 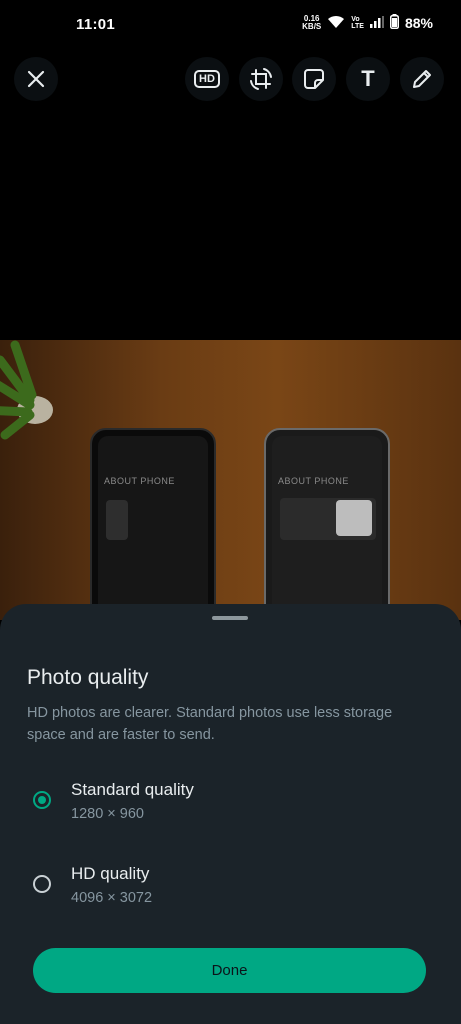 I want to click on volte-indicator: Vo LTE, so click(x=357, y=23).